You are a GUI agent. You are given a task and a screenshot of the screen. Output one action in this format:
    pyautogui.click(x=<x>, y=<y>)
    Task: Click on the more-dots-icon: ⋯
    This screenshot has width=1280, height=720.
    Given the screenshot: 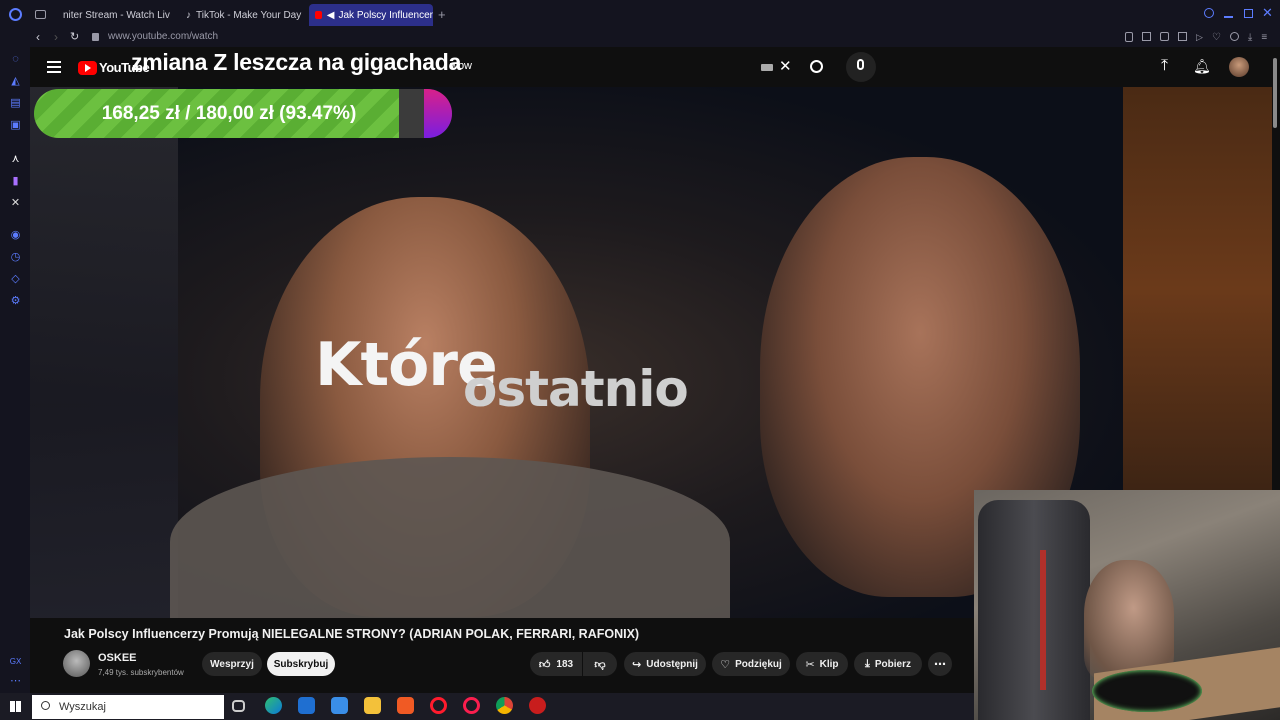 What is the action you would take?
    pyautogui.click(x=940, y=664)
    